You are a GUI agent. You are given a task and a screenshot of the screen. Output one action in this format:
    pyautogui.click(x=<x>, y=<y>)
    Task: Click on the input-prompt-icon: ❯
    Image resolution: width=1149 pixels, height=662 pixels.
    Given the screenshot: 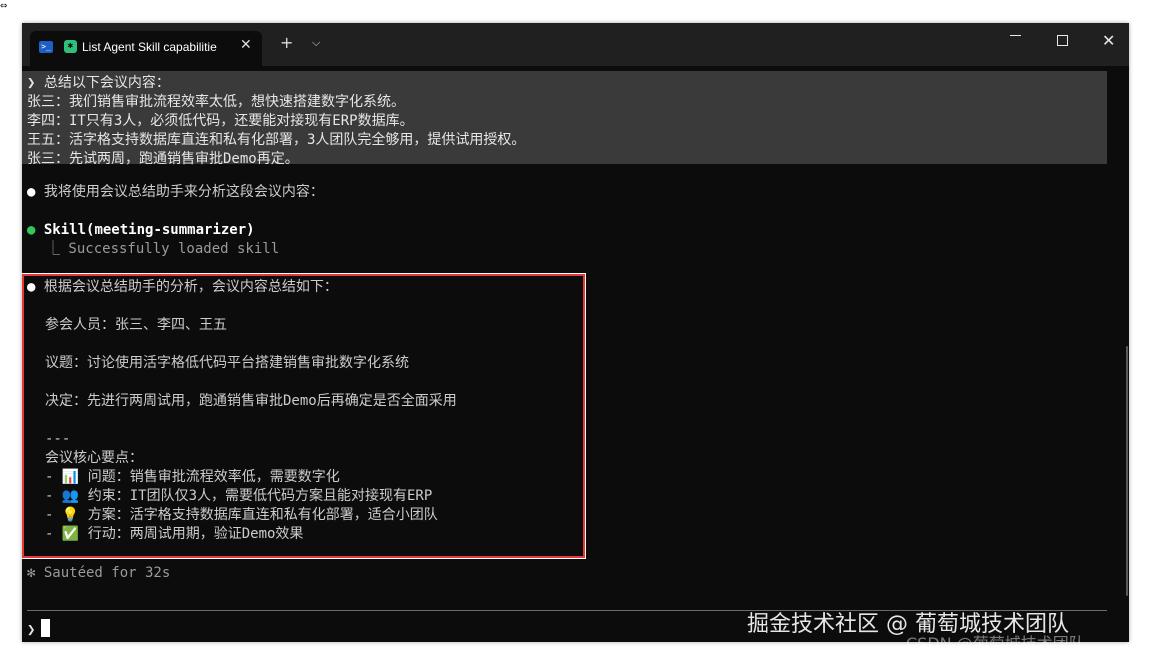 What is the action you would take?
    pyautogui.click(x=31, y=630)
    